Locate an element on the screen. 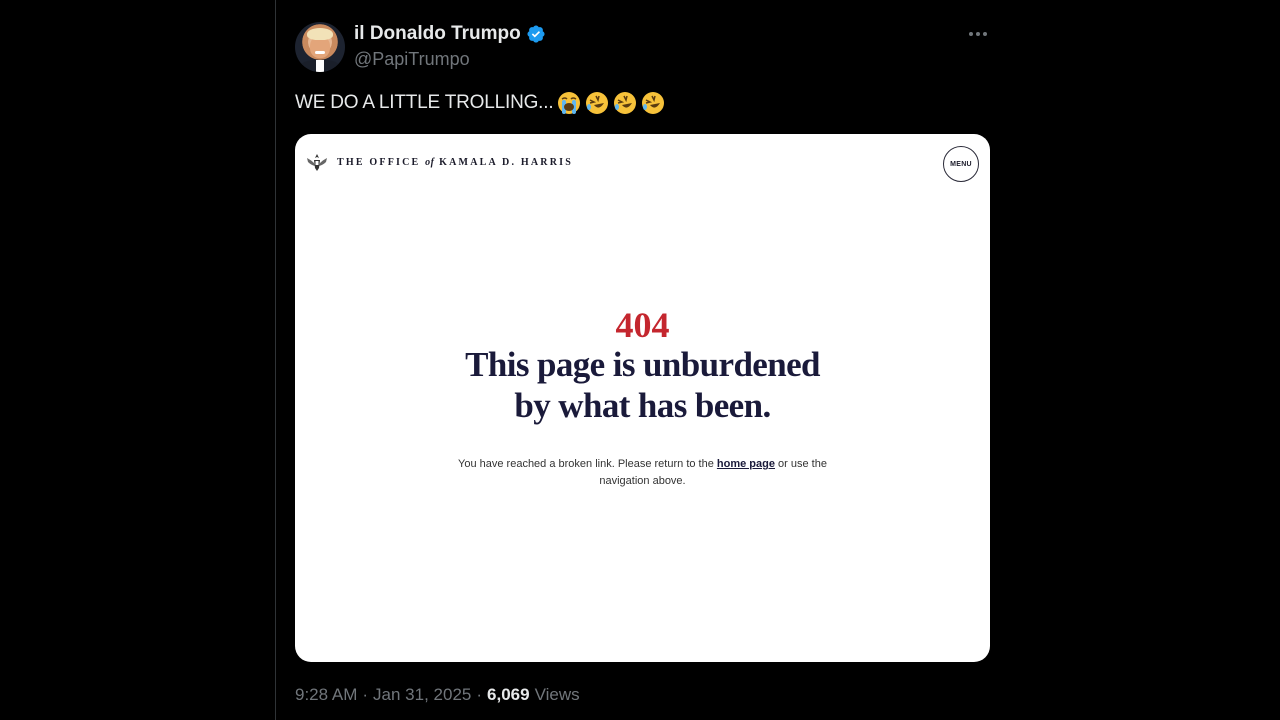  views-label: Views is located at coordinates (557, 694).